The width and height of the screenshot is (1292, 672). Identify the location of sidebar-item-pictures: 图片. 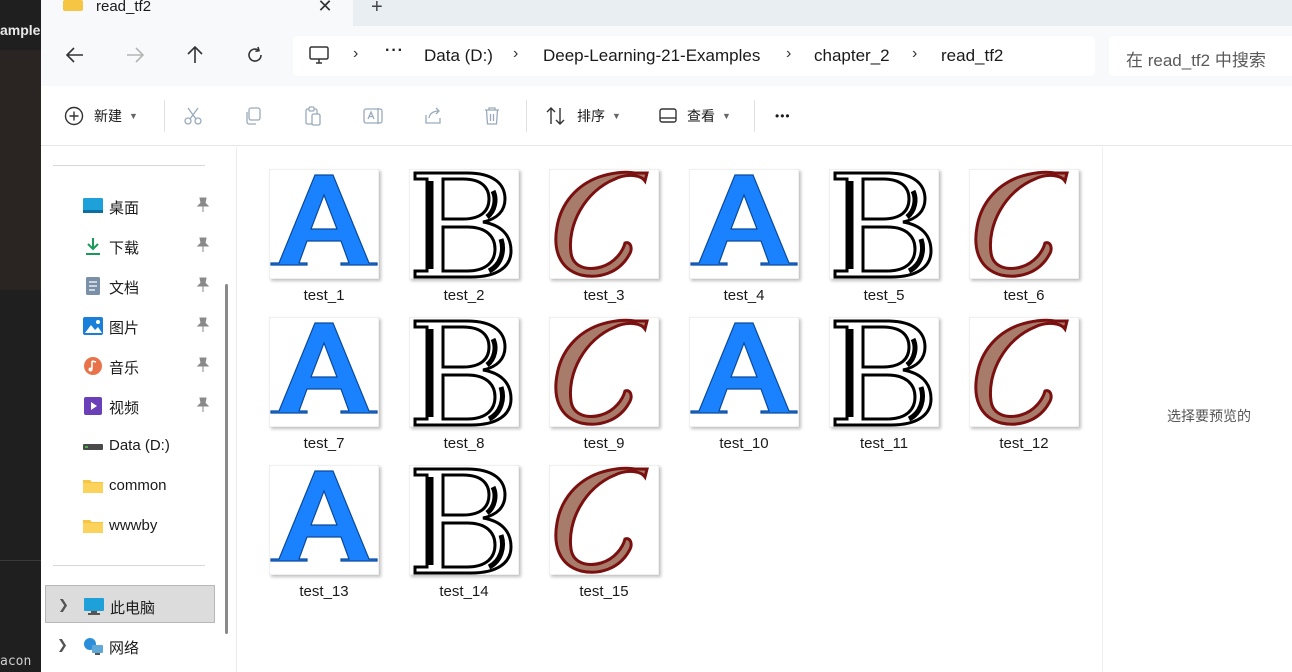
(136, 325).